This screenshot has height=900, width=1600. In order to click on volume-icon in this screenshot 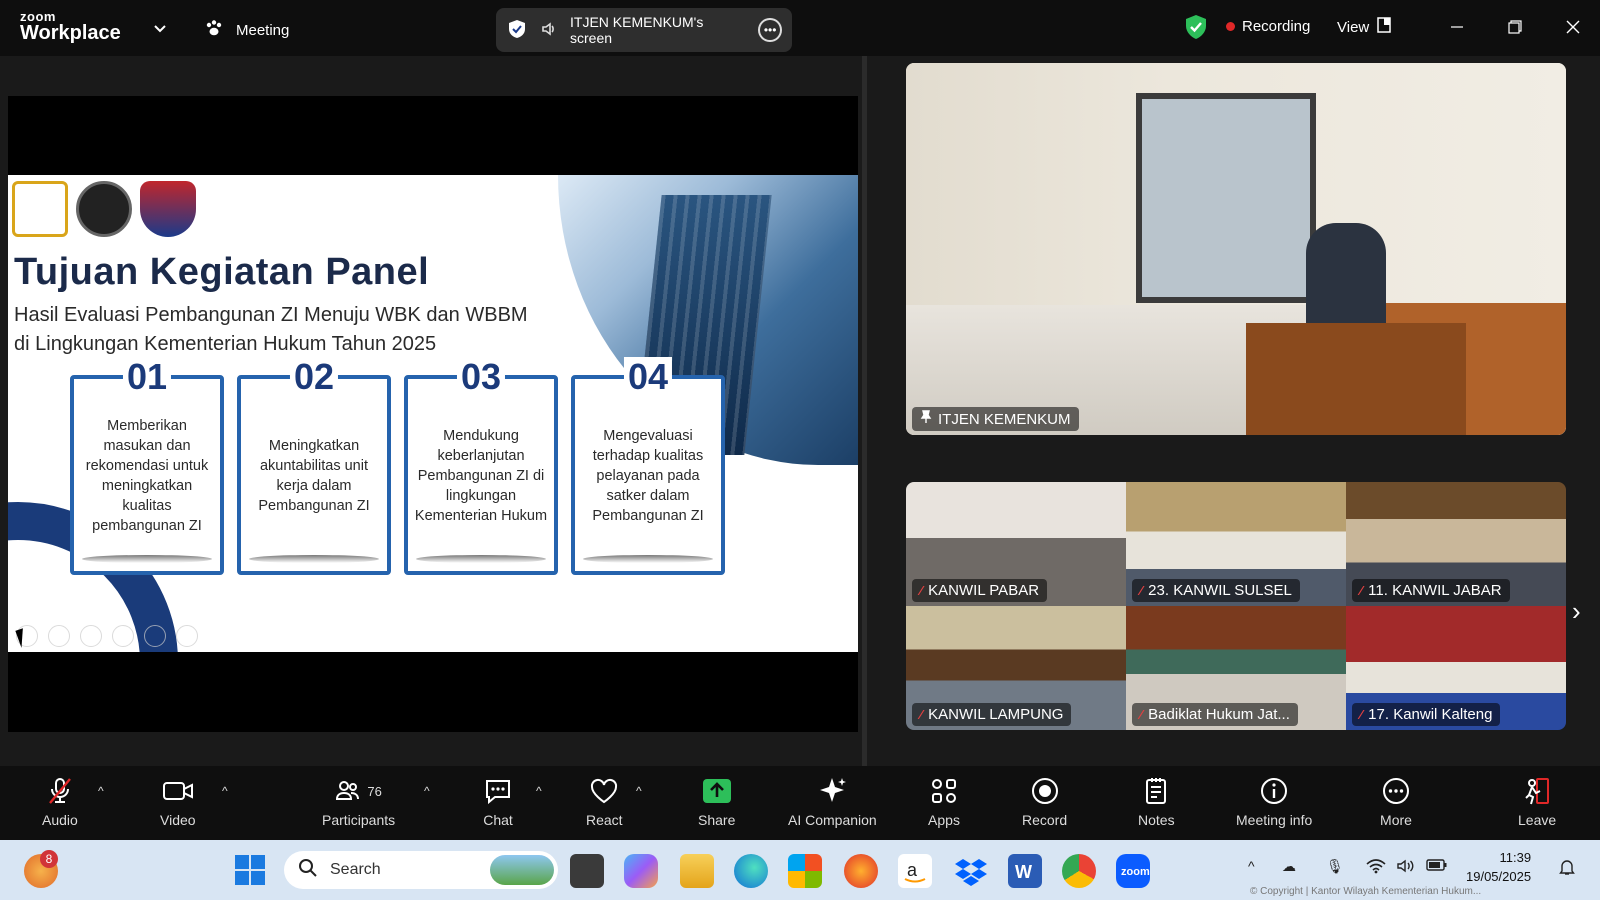, I will do `click(1406, 867)`.